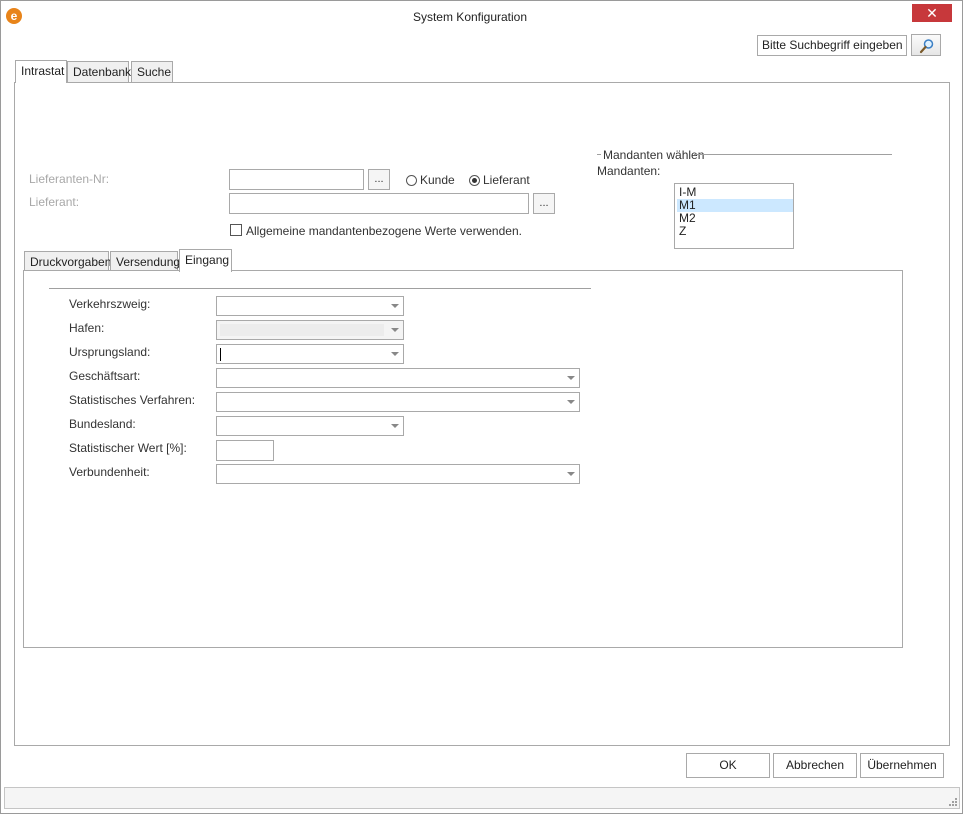 The width and height of the screenshot is (963, 814). What do you see at coordinates (152, 71) in the screenshot?
I see `tab-suche: Suche` at bounding box center [152, 71].